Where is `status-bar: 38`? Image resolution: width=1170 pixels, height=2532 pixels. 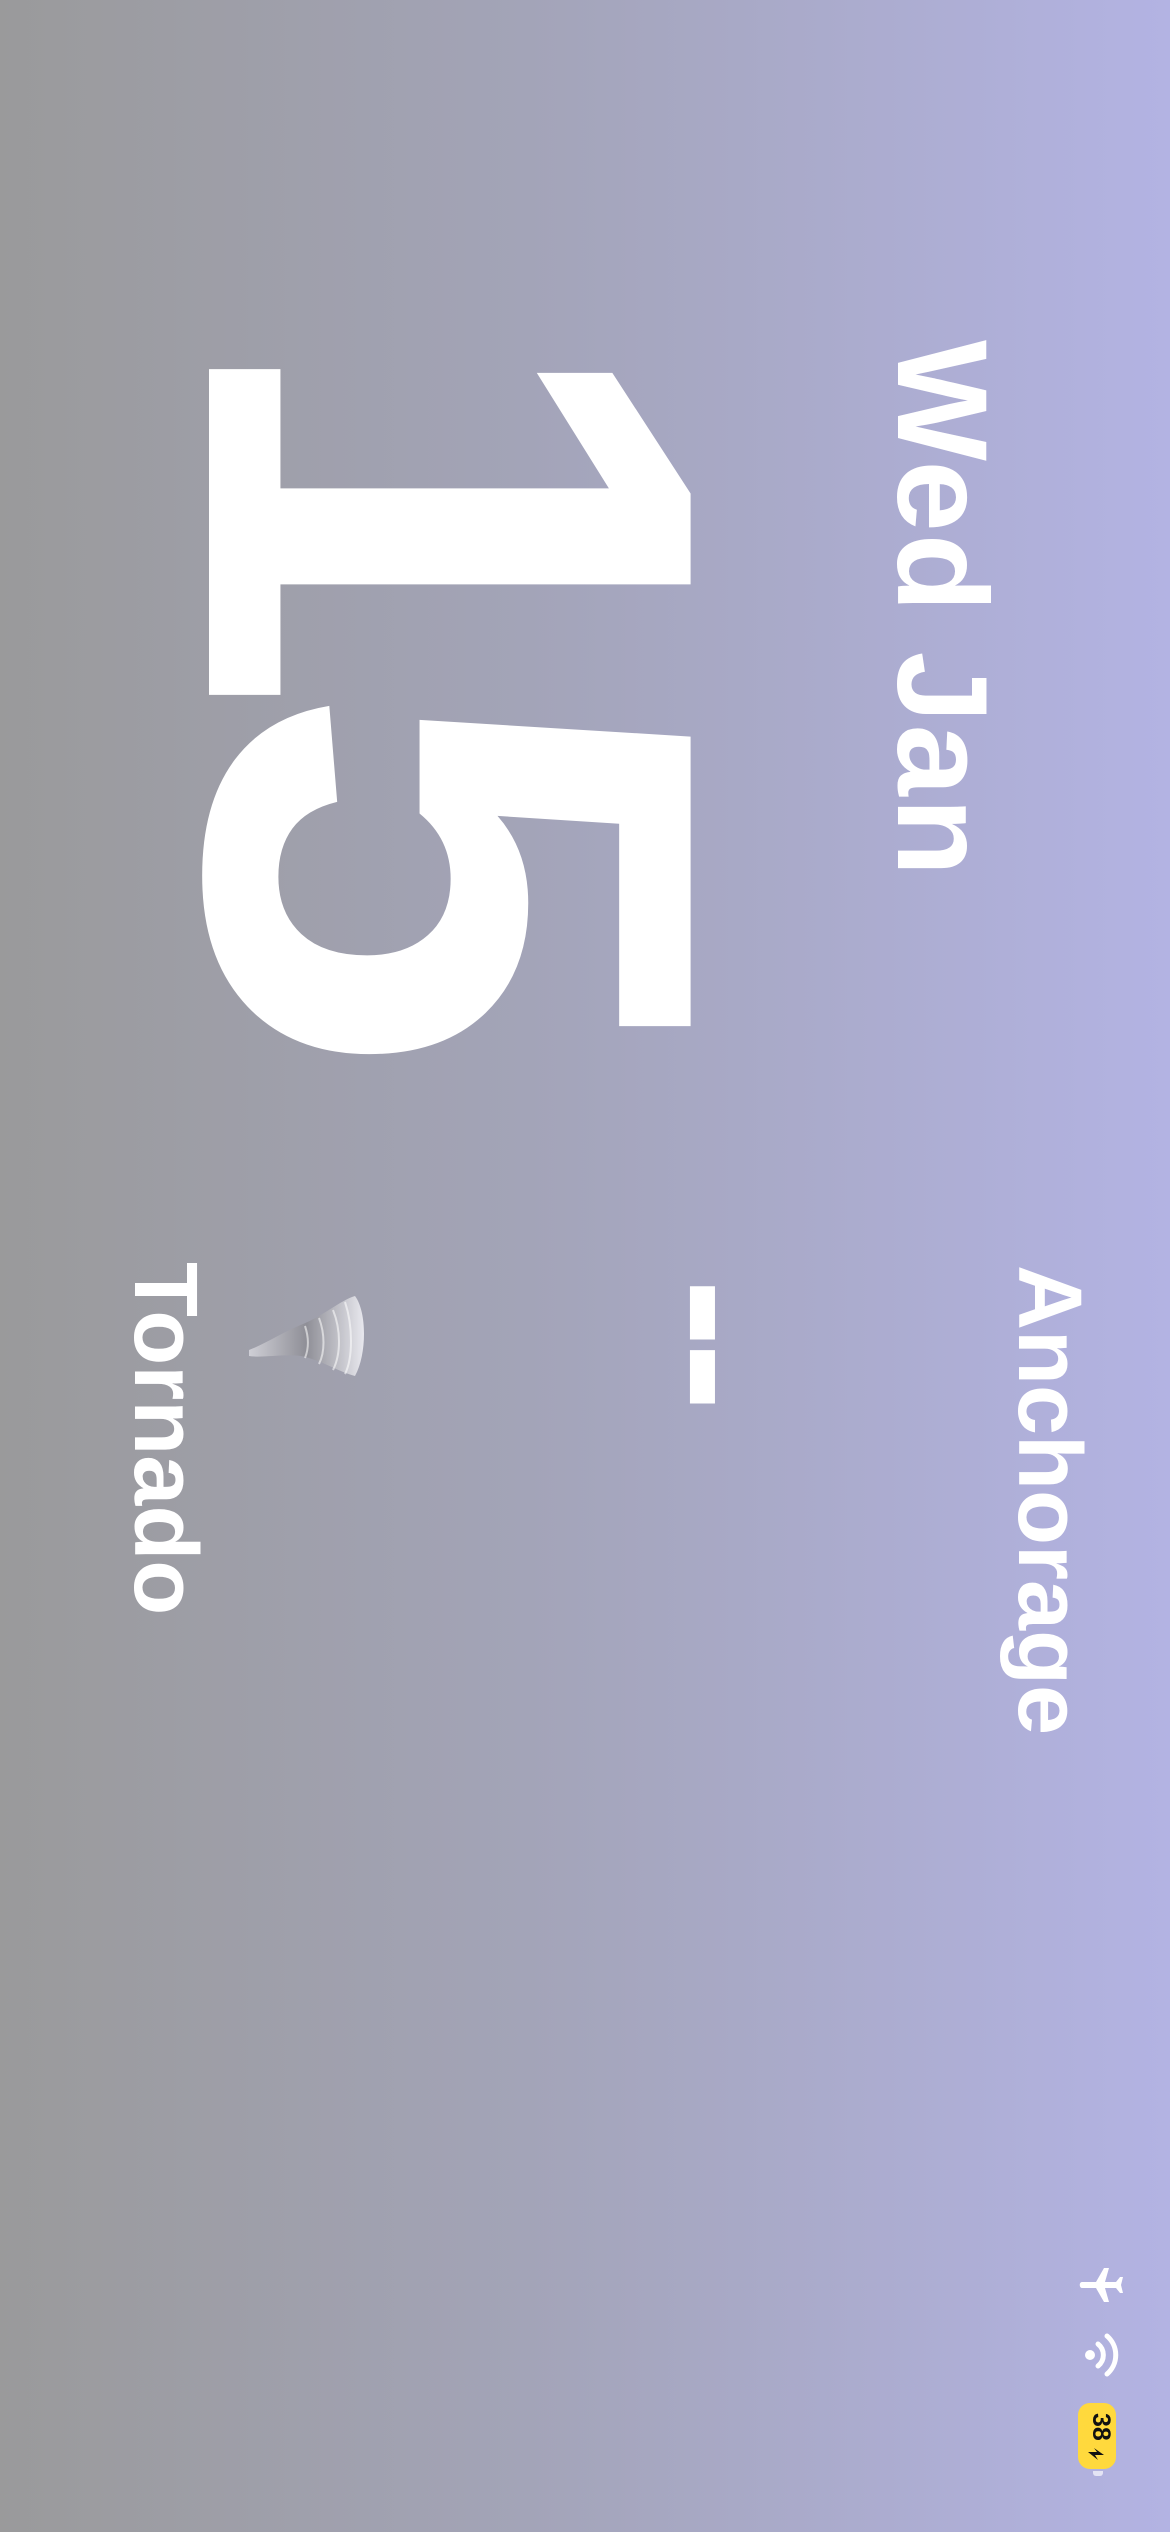 status-bar: 38 is located at coordinates (1115, 2370).